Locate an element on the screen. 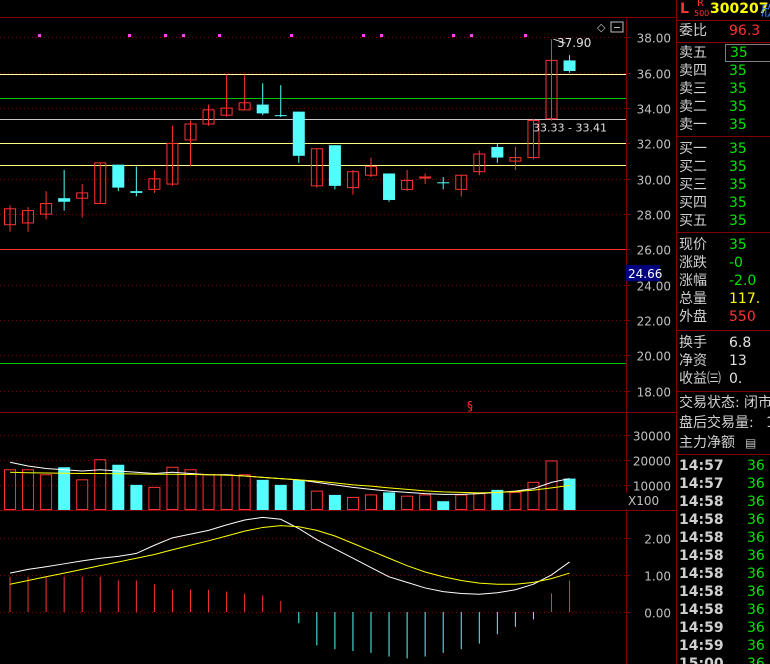  event-marker: § is located at coordinates (470, 406).